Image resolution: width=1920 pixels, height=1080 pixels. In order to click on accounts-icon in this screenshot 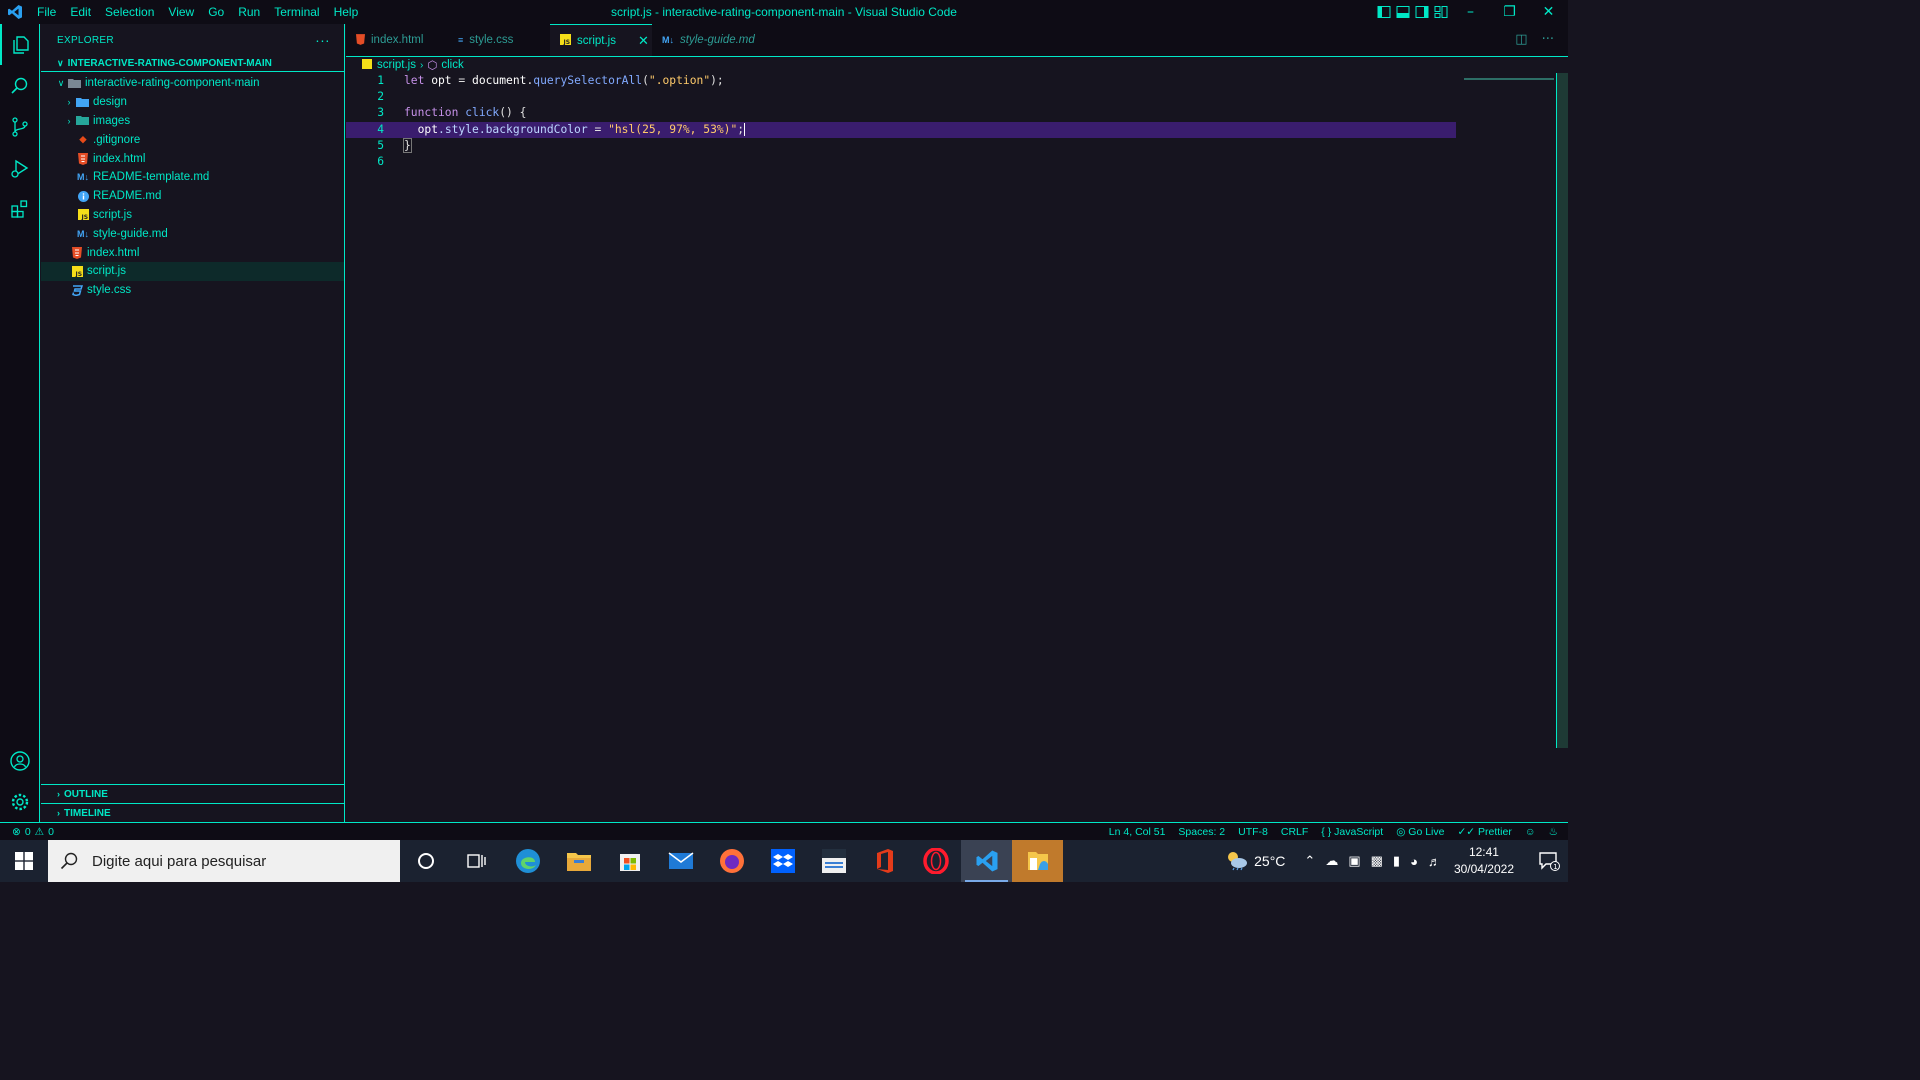, I will do `click(20, 760)`.